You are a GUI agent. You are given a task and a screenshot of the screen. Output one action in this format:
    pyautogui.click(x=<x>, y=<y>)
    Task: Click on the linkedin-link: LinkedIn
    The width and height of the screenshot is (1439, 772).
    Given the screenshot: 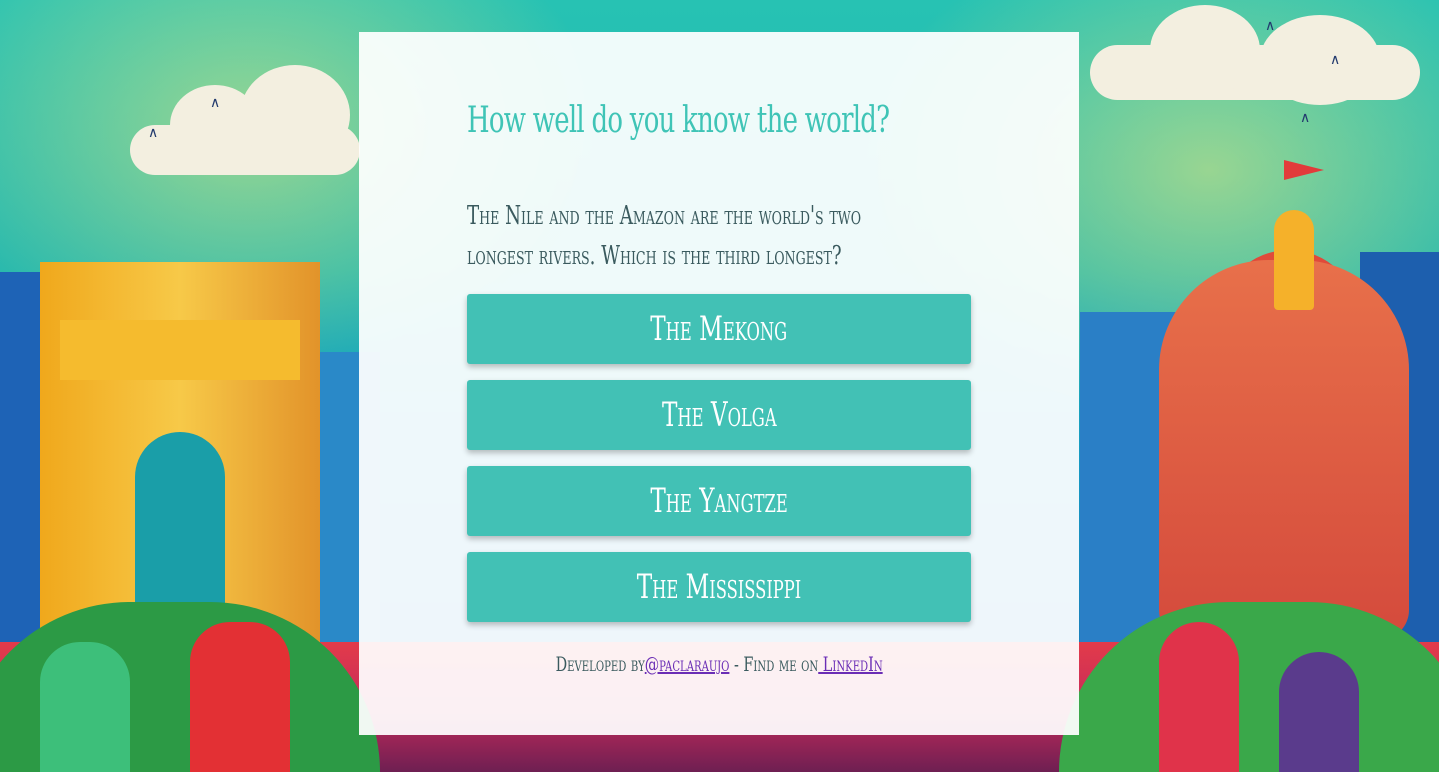 What is the action you would take?
    pyautogui.click(x=850, y=664)
    